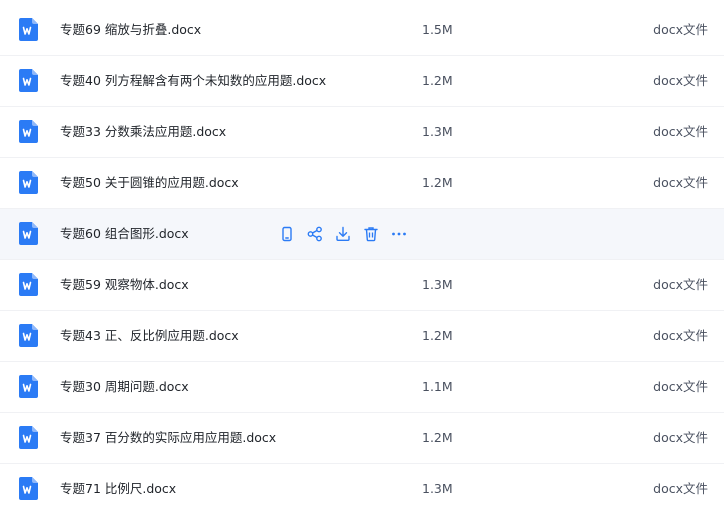 This screenshot has height=508, width=724. I want to click on file-row: 专题30 周期问题.docx 1.1M docx文件, so click(362, 387).